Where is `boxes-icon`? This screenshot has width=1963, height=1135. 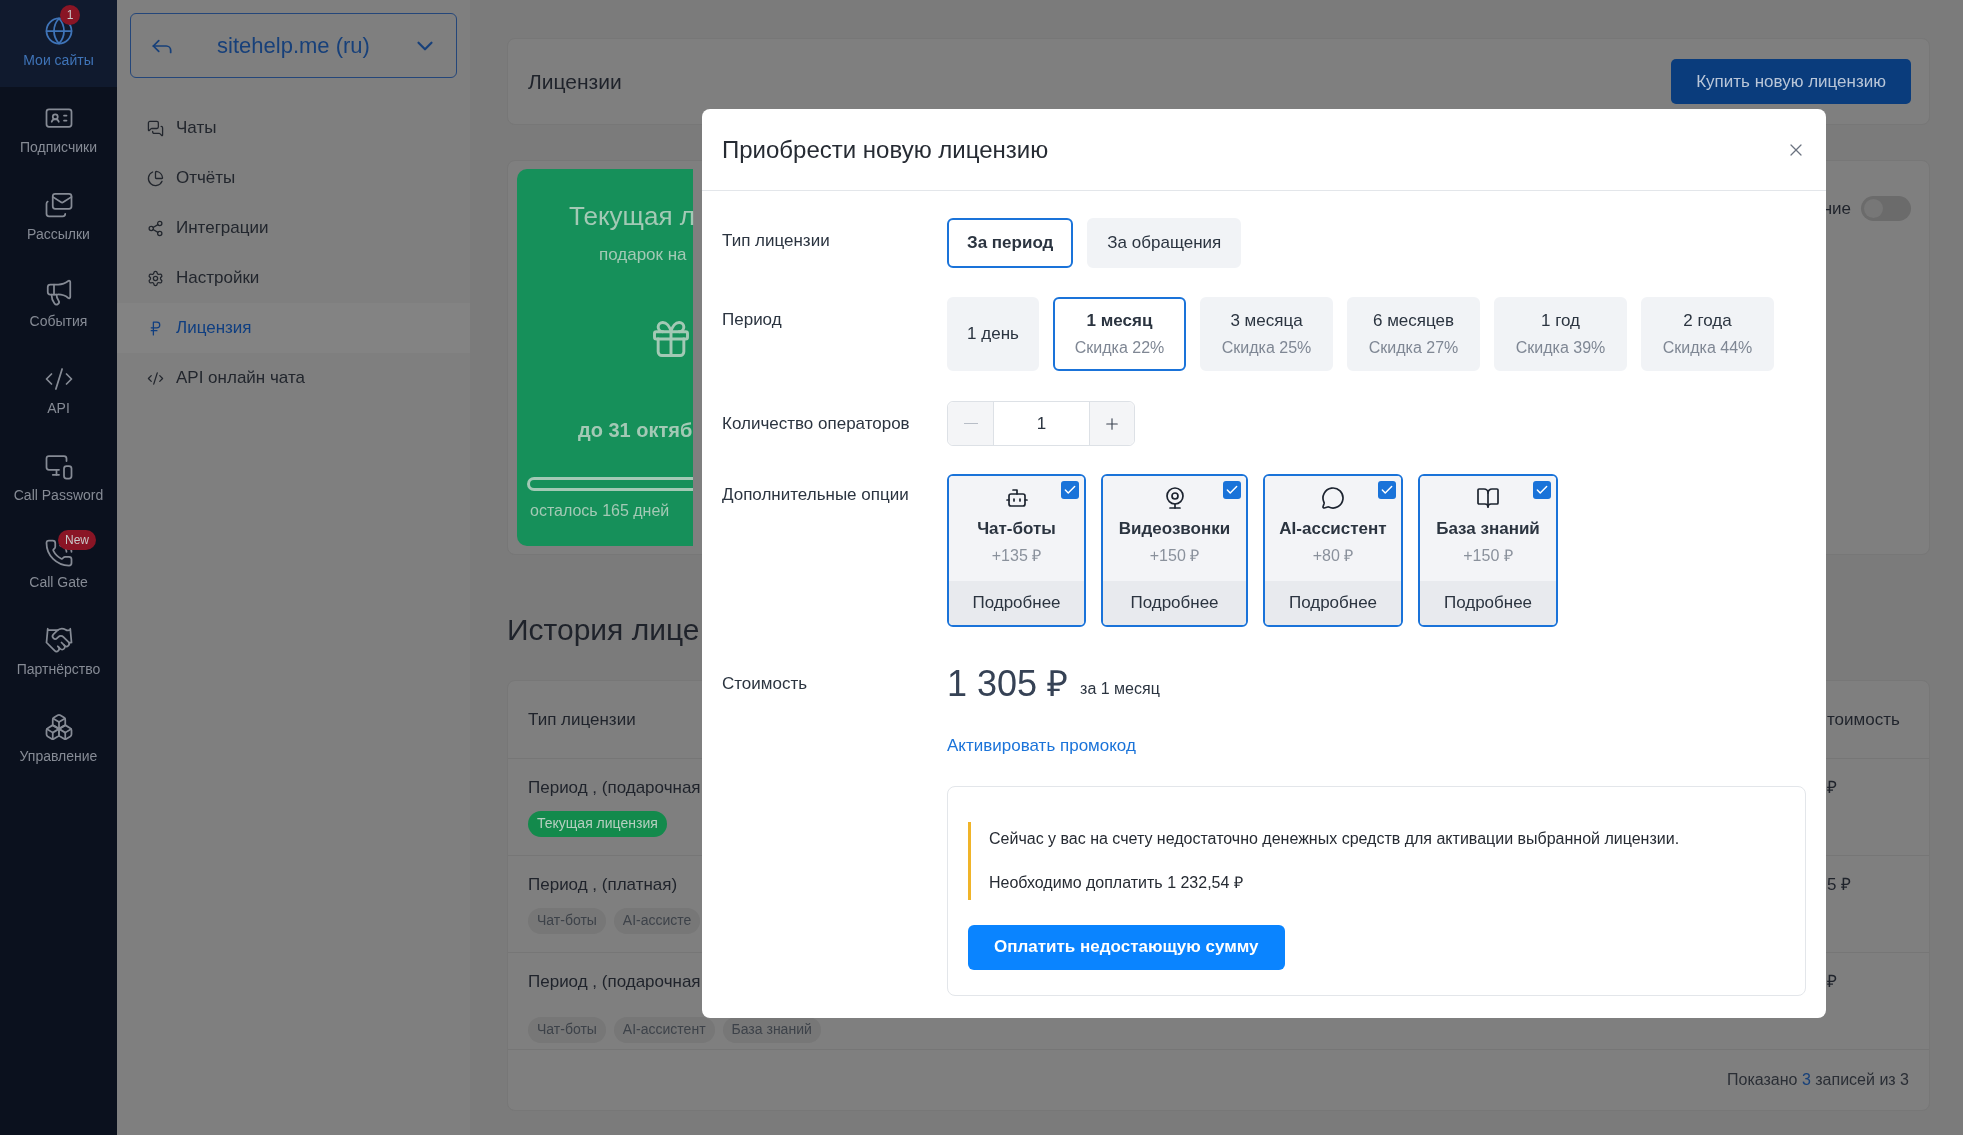
boxes-icon is located at coordinates (58, 727).